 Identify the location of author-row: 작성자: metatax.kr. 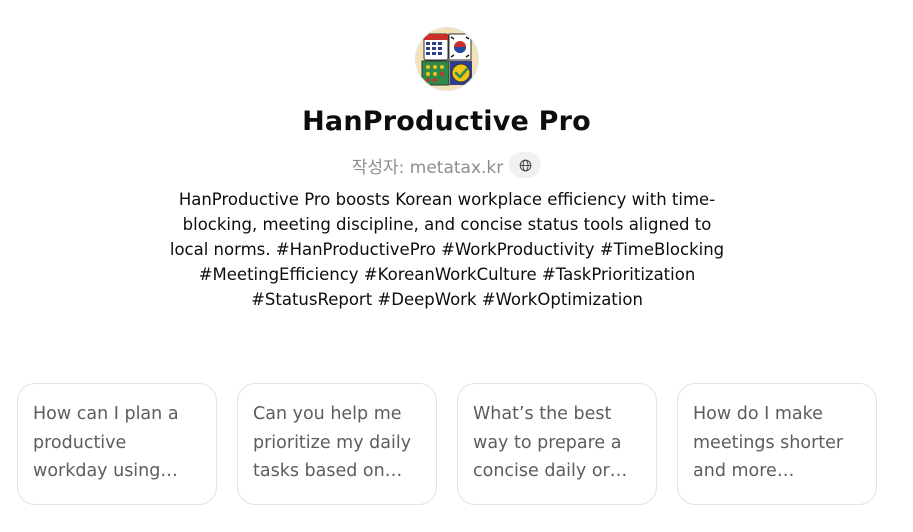
(446, 165).